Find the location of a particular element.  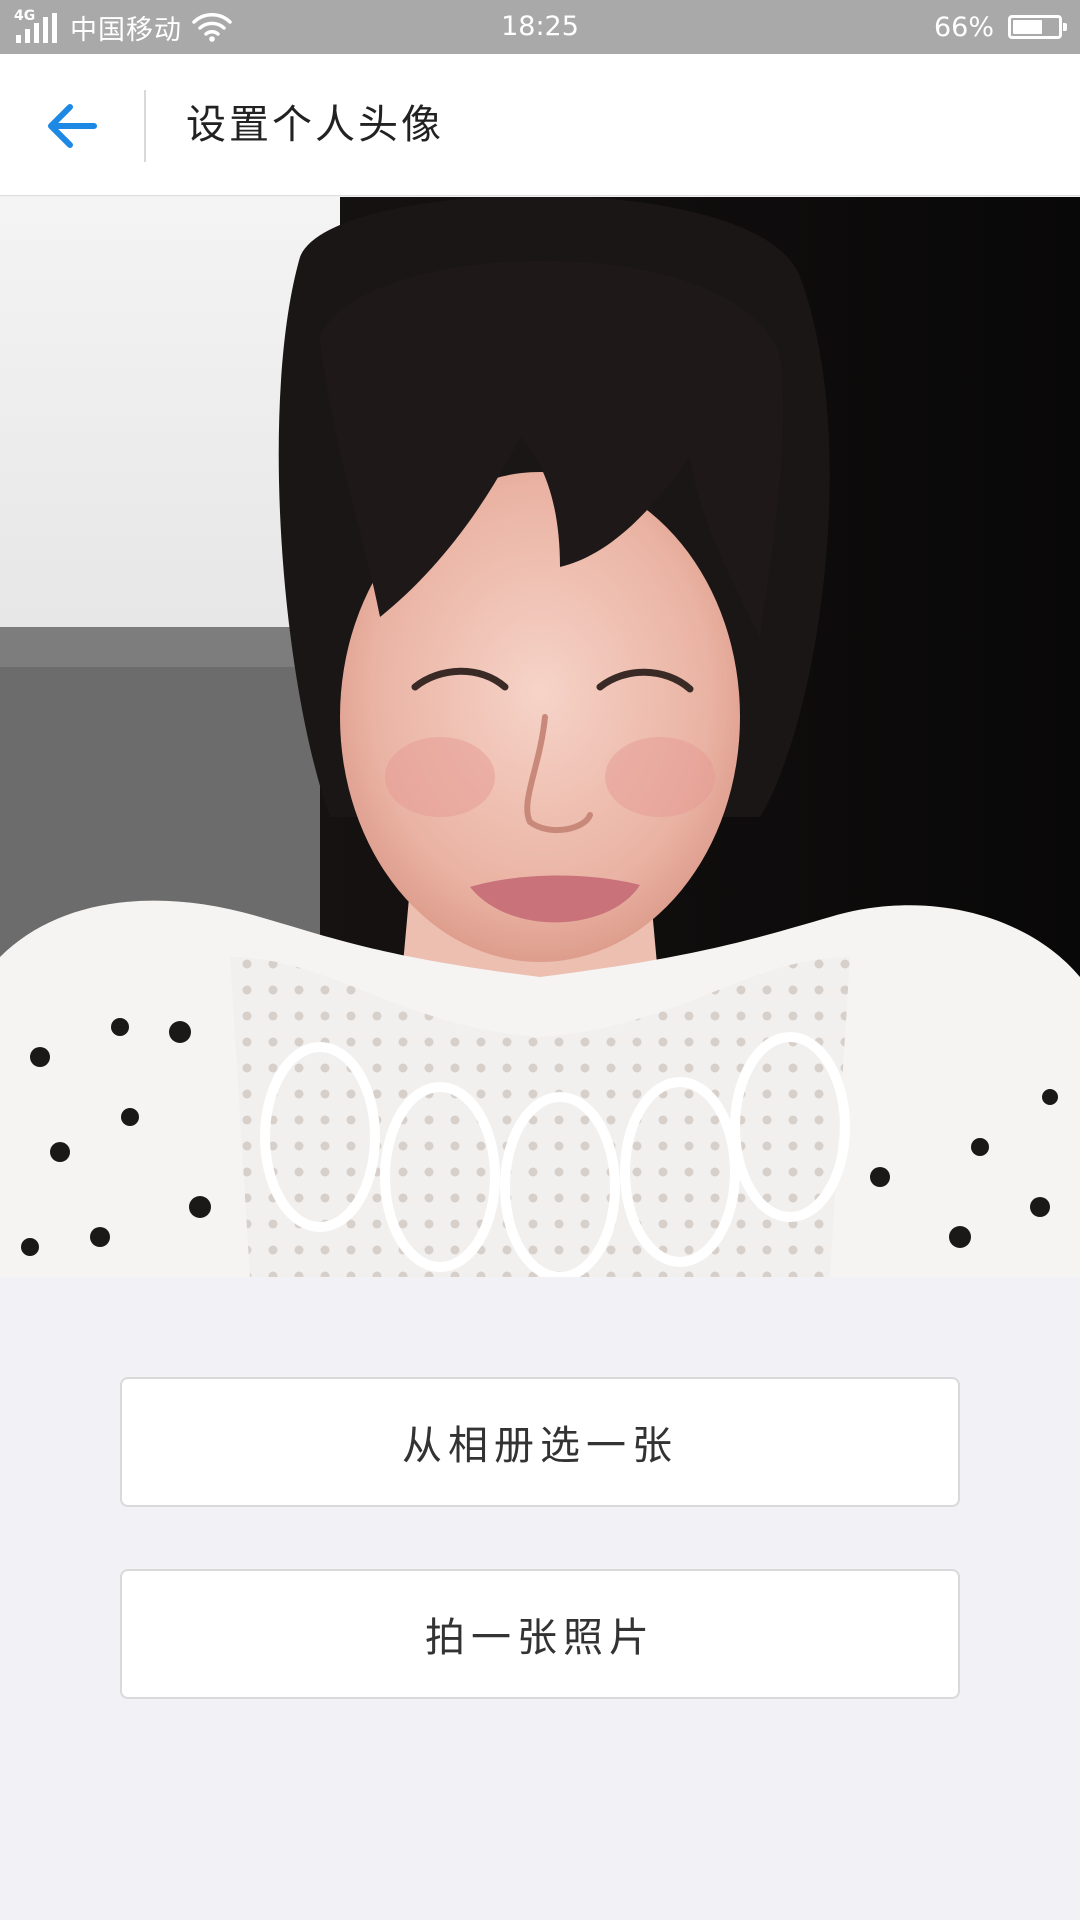

battery-percent: 66% is located at coordinates (963, 27).